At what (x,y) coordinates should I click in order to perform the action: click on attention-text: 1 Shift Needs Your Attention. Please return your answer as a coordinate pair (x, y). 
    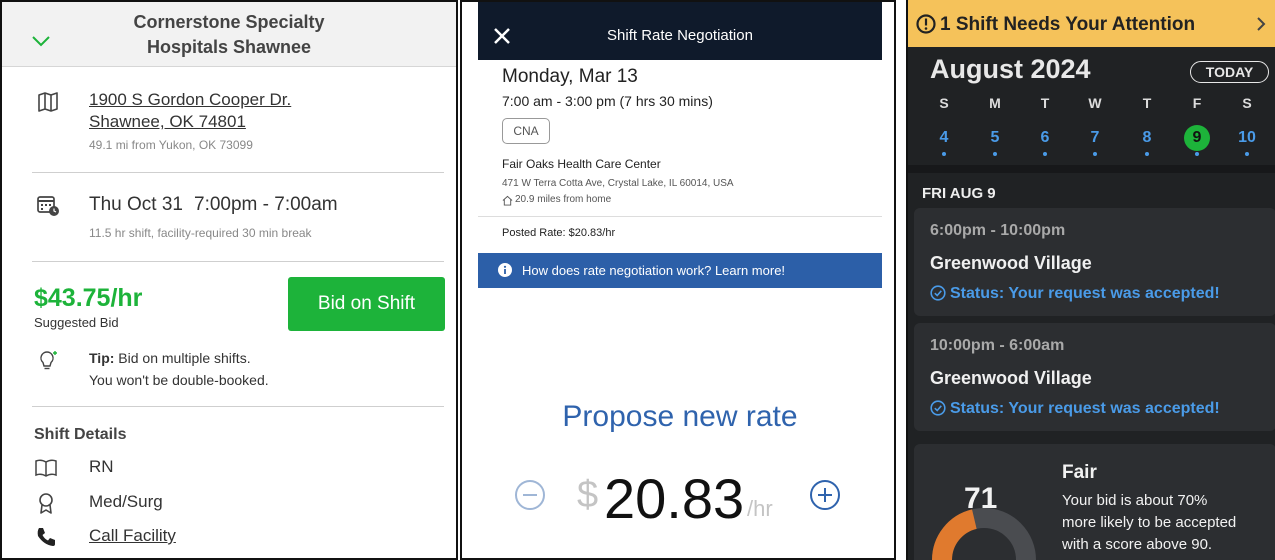
    Looking at the image, I should click on (1068, 24).